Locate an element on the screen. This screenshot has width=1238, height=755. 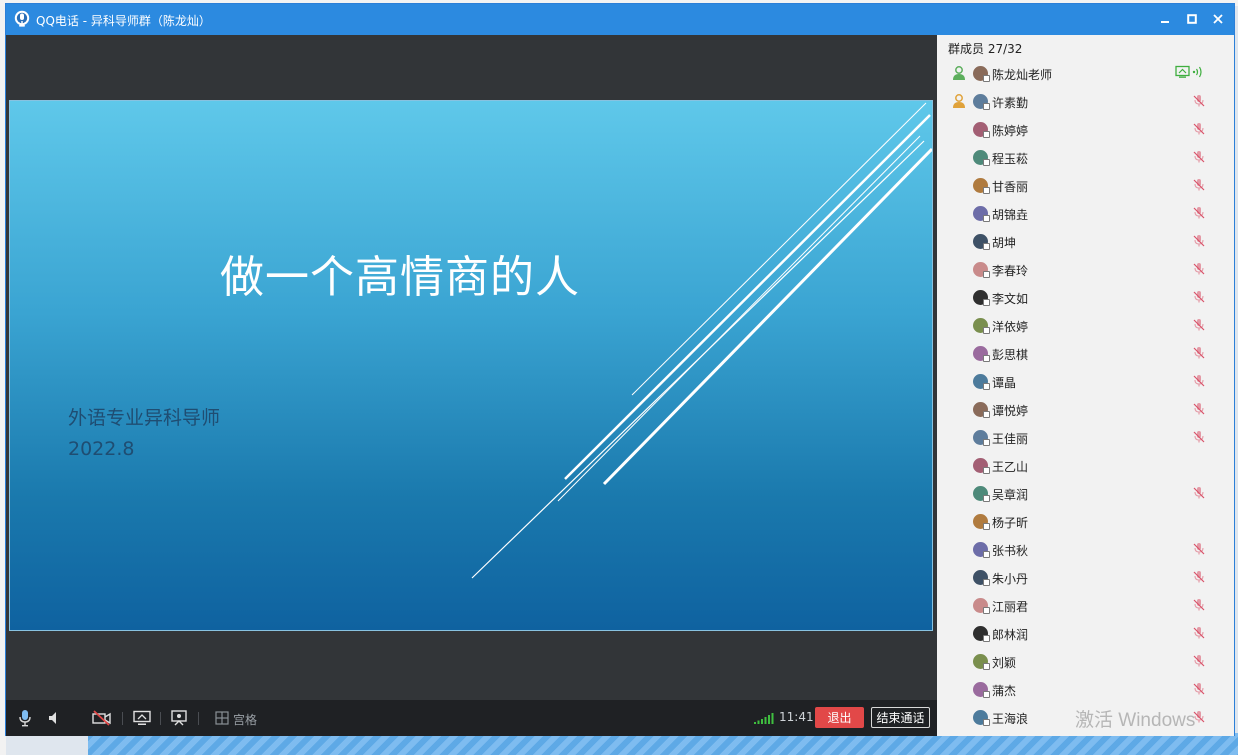
member-name: 蒲杰 is located at coordinates (1004, 691).